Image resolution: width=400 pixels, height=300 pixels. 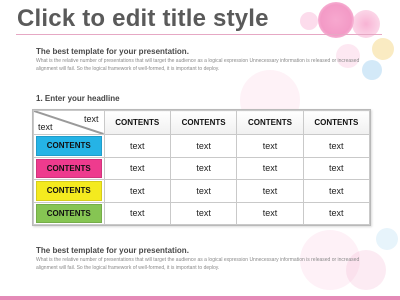 What do you see at coordinates (91, 119) in the screenshot?
I see `corner-top-label: text` at bounding box center [91, 119].